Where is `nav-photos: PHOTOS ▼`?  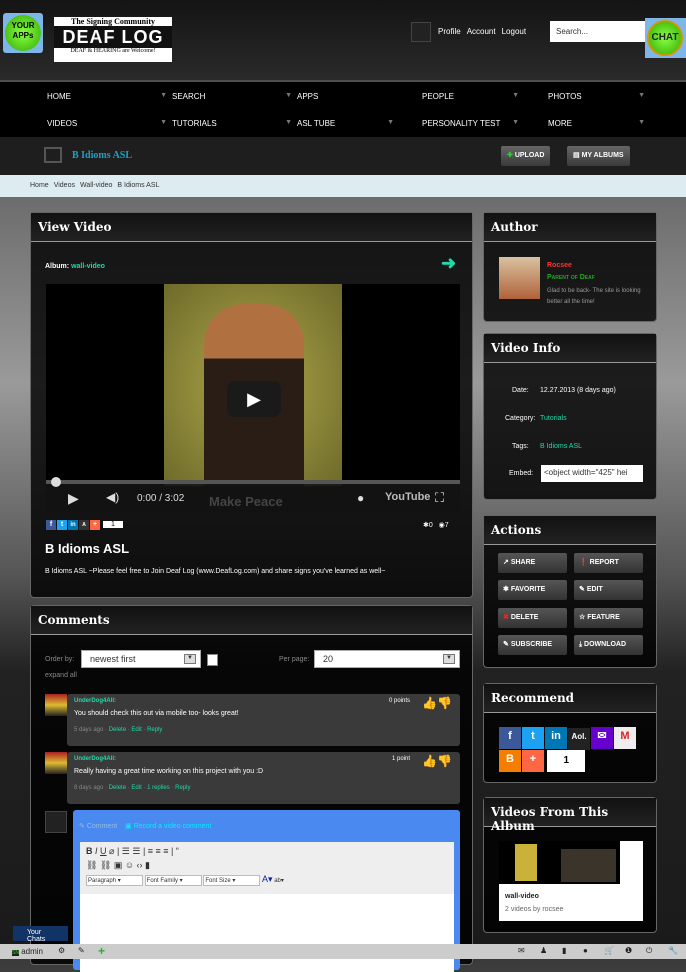
nav-photos: PHOTOS ▼ is located at coordinates (596, 96).